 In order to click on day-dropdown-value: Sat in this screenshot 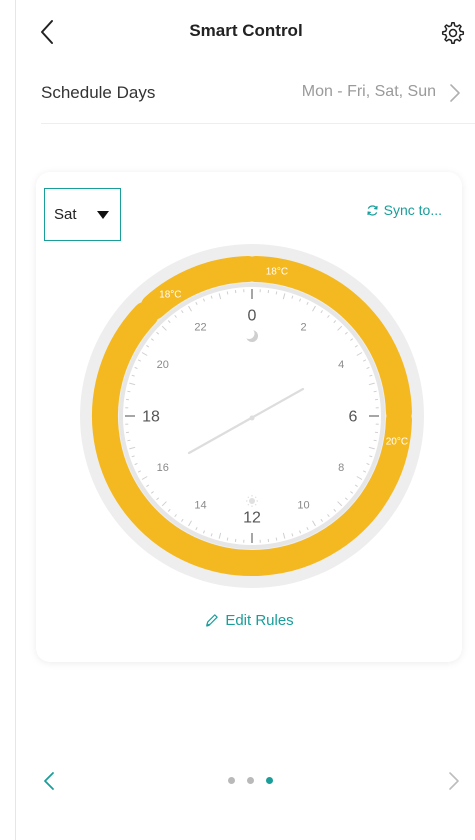, I will do `click(65, 214)`.